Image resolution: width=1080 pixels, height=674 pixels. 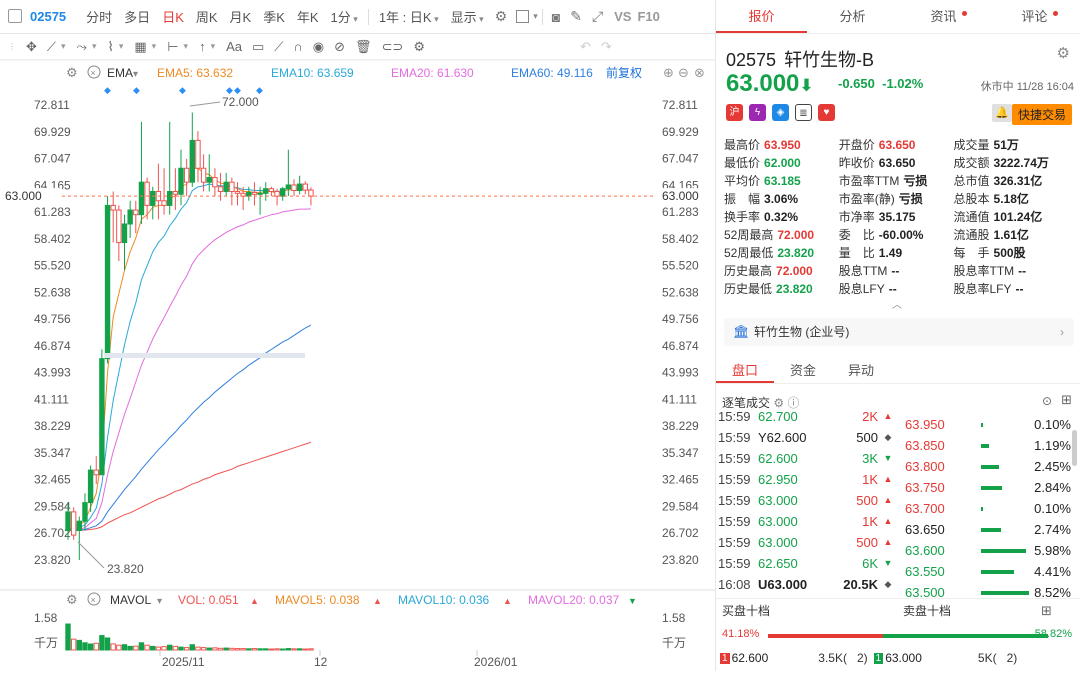 What do you see at coordinates (943, 16) in the screenshot?
I see `tab-news: 资讯` at bounding box center [943, 16].